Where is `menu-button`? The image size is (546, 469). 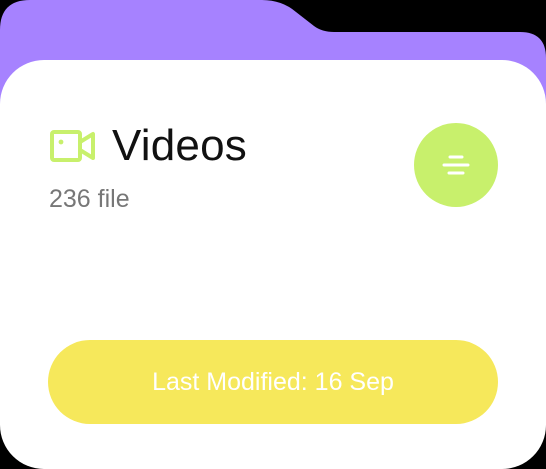 menu-button is located at coordinates (456, 165).